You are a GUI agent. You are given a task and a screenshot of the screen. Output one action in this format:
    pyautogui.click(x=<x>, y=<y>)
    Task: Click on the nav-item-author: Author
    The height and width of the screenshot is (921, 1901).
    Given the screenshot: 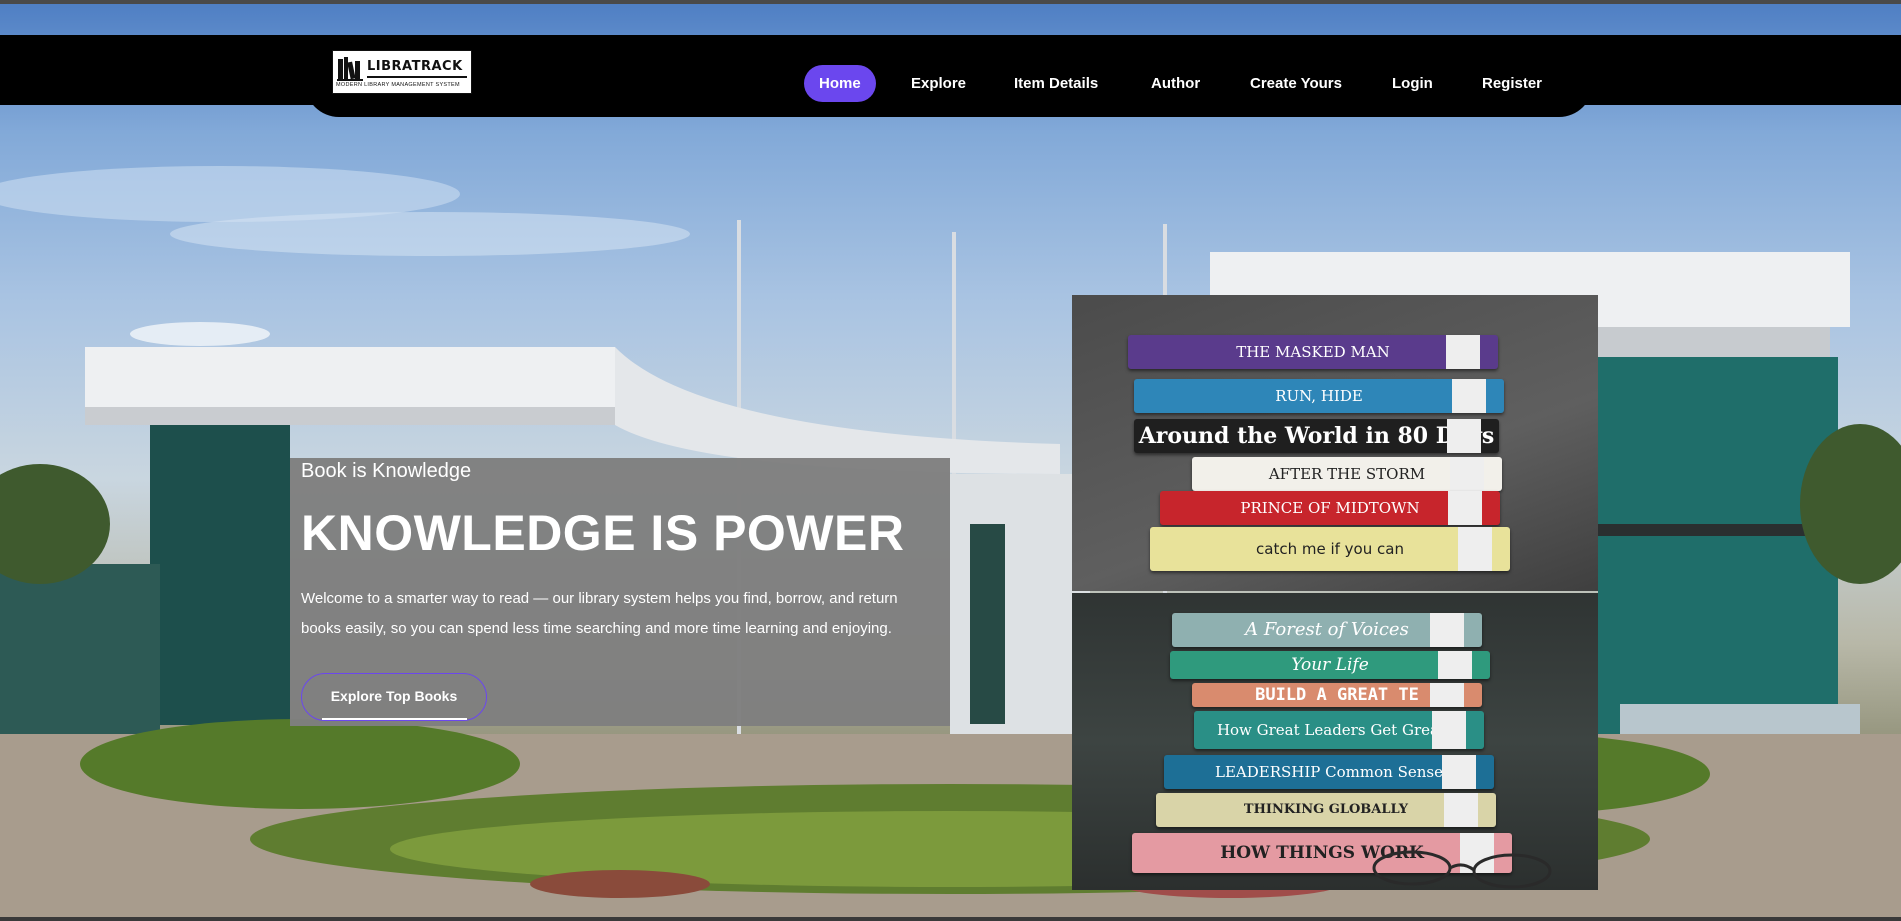 What is the action you would take?
    pyautogui.click(x=1175, y=83)
    